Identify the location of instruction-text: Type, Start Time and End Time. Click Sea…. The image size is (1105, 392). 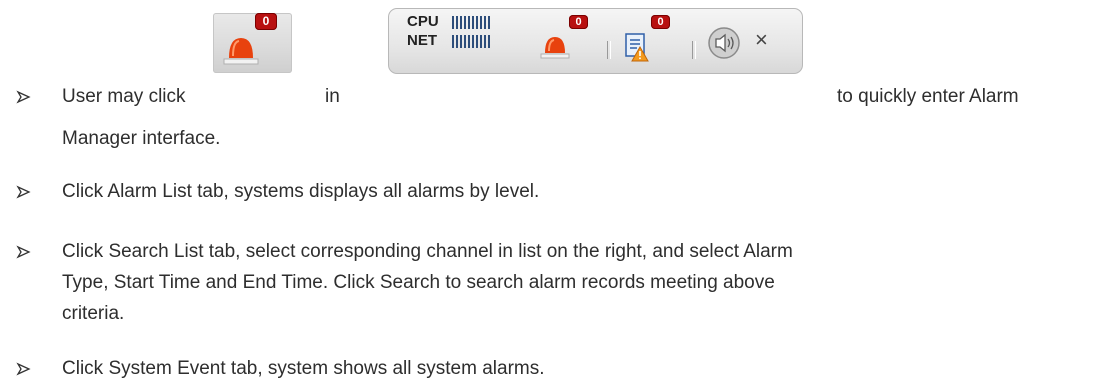
(418, 282).